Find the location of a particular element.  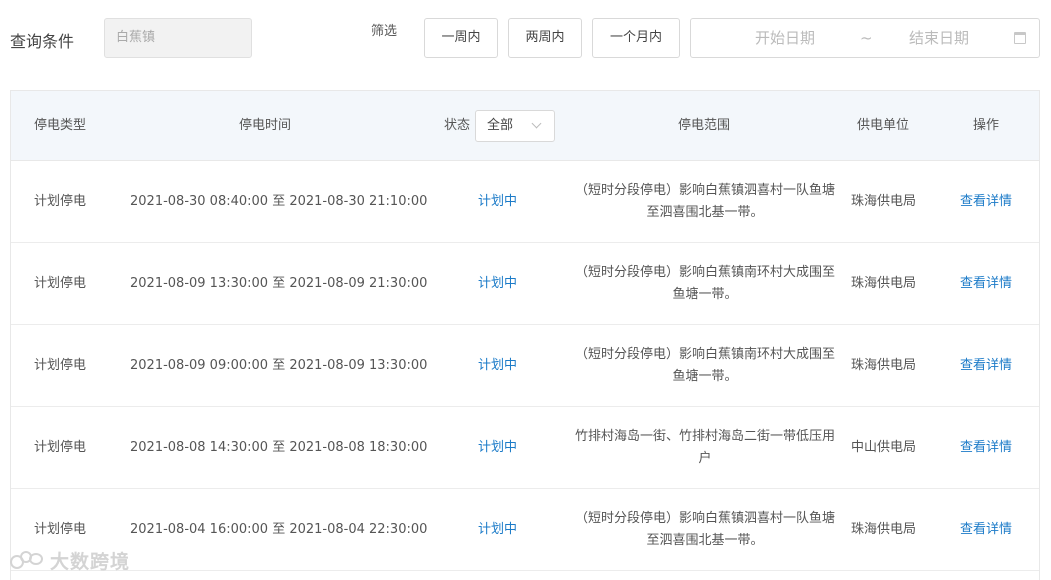

status-filter-value: 全部 is located at coordinates (500, 125).